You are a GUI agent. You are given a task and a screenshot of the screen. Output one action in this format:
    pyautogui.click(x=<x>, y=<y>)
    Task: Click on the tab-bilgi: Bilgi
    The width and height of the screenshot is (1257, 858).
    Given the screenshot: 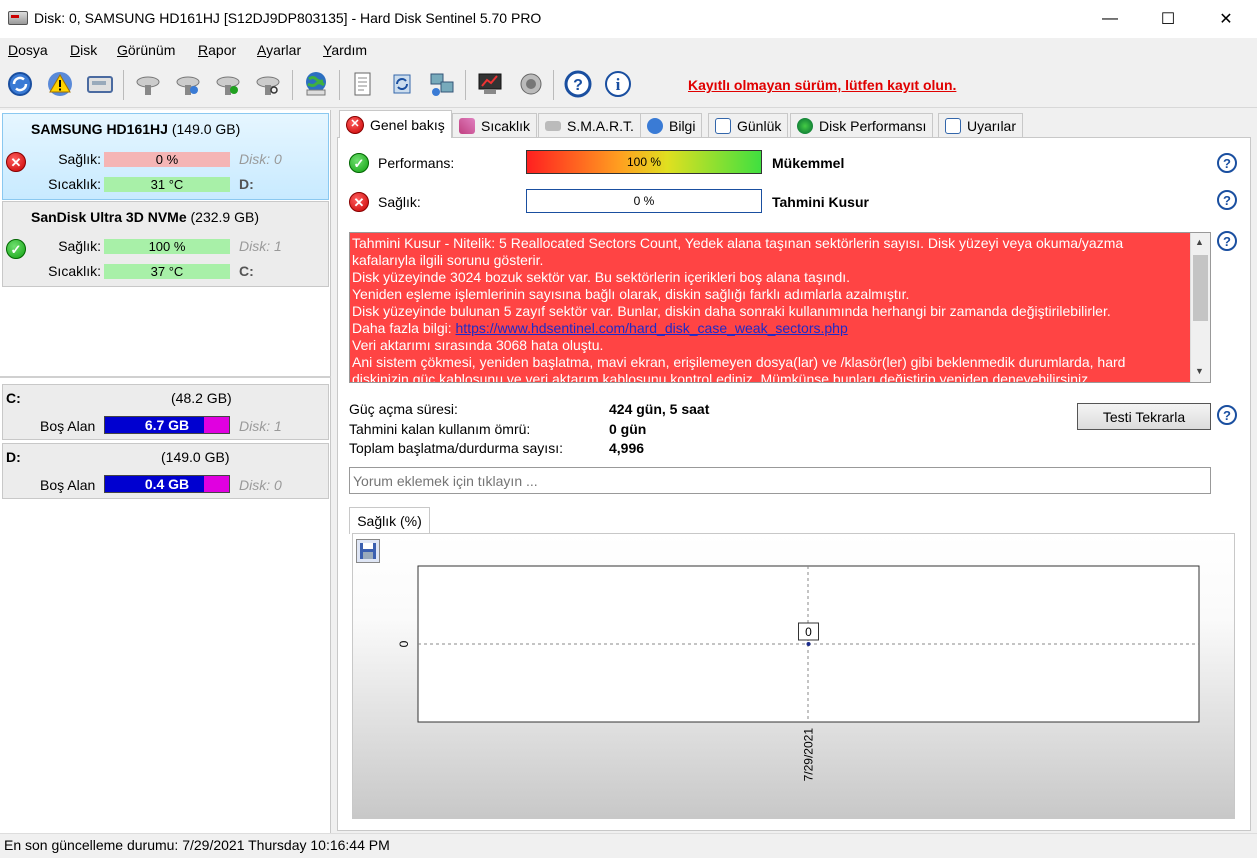 What is the action you would take?
    pyautogui.click(x=671, y=125)
    